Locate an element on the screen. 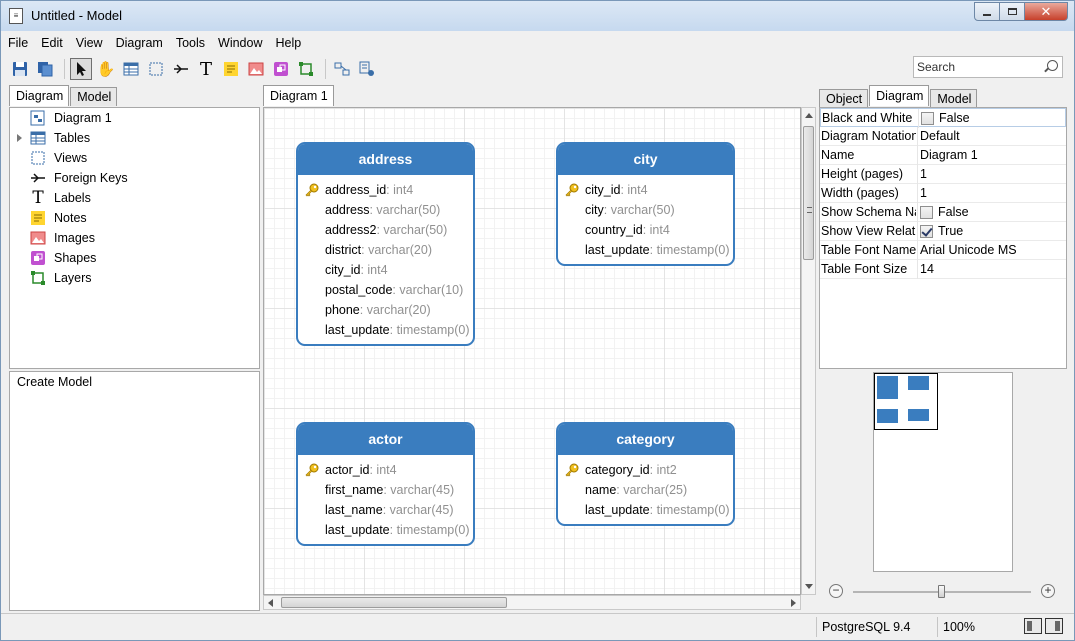  canvas-vertical-scrollbar is located at coordinates (808, 351).